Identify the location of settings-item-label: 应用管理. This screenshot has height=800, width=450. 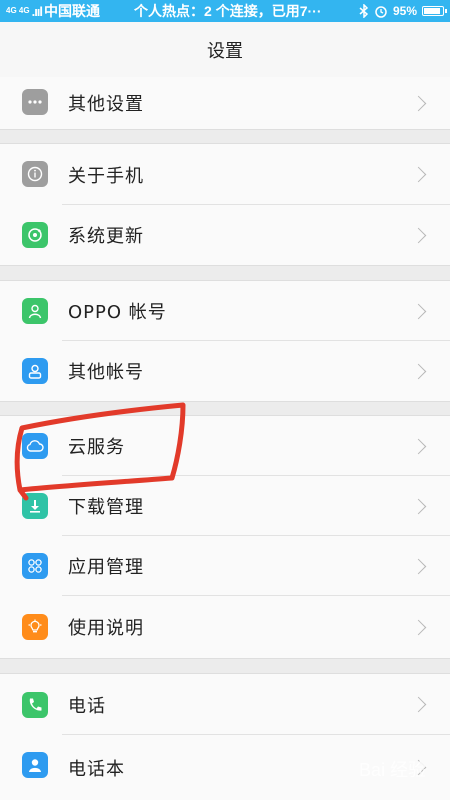
(106, 567).